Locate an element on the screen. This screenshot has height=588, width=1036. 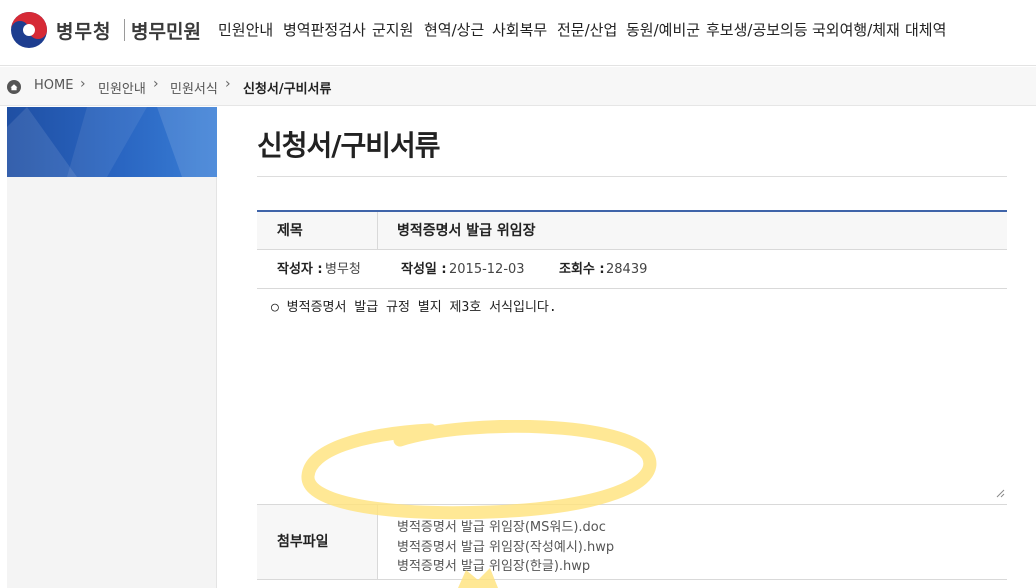
nav-item-reserve: 동원/예비군 is located at coordinates (663, 29).